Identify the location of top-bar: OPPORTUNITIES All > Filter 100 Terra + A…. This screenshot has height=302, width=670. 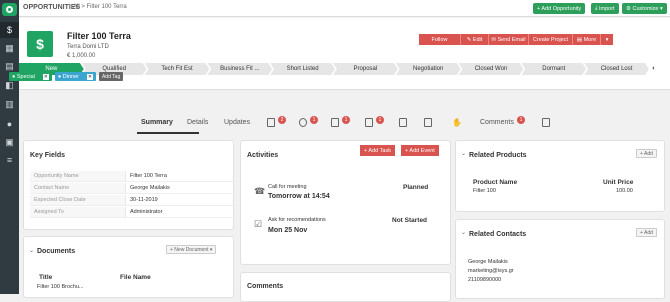
(344, 8).